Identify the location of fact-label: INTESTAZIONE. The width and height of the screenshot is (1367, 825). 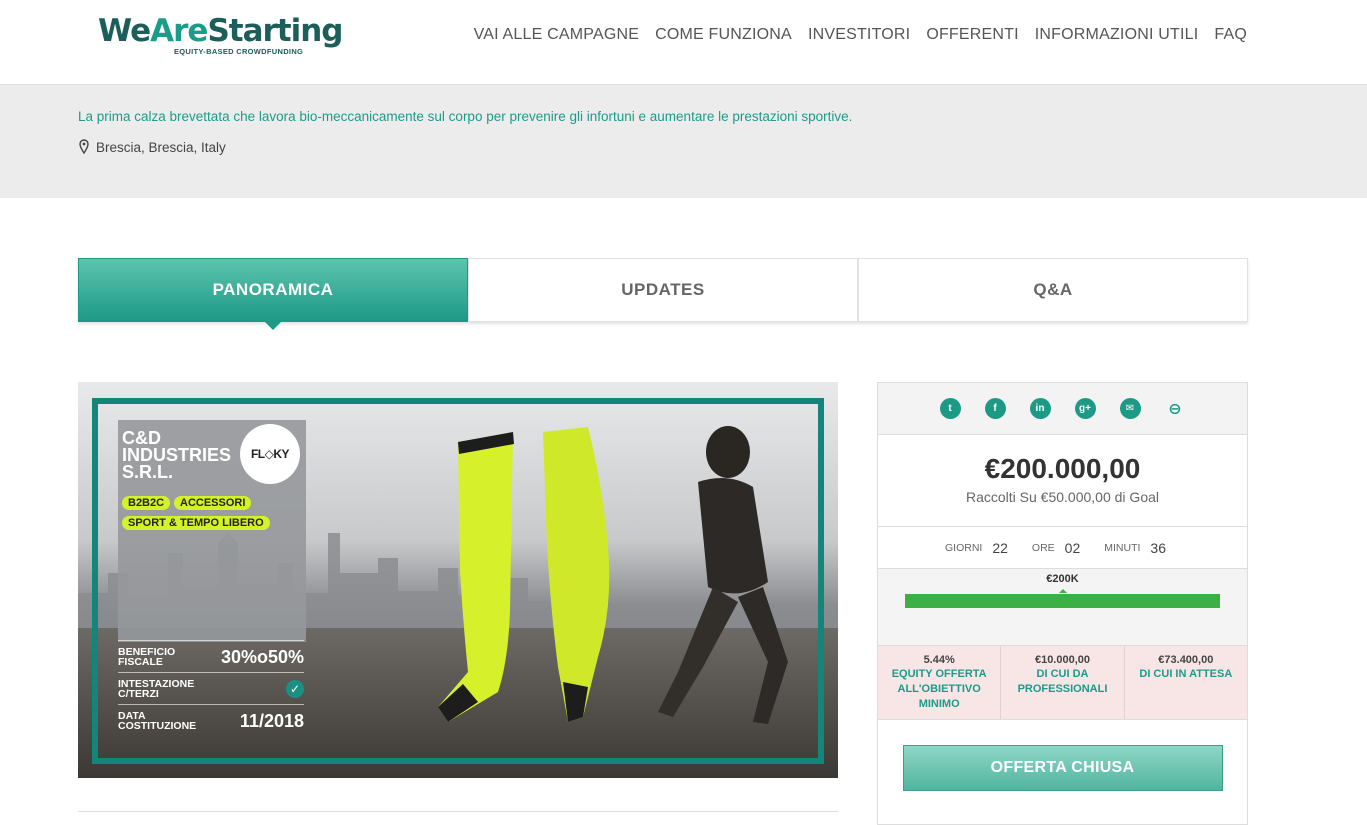
(156, 683).